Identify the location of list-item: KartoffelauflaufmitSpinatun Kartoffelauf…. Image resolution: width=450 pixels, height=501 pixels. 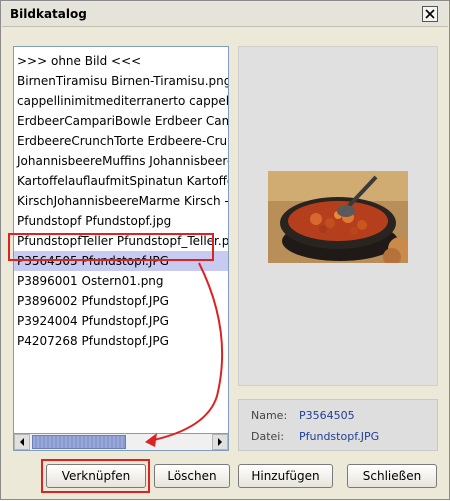
(121, 181).